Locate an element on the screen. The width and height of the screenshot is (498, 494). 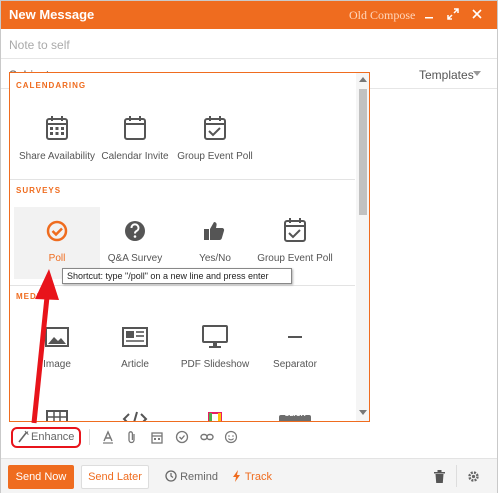
toolbar-divider is located at coordinates (89, 437).